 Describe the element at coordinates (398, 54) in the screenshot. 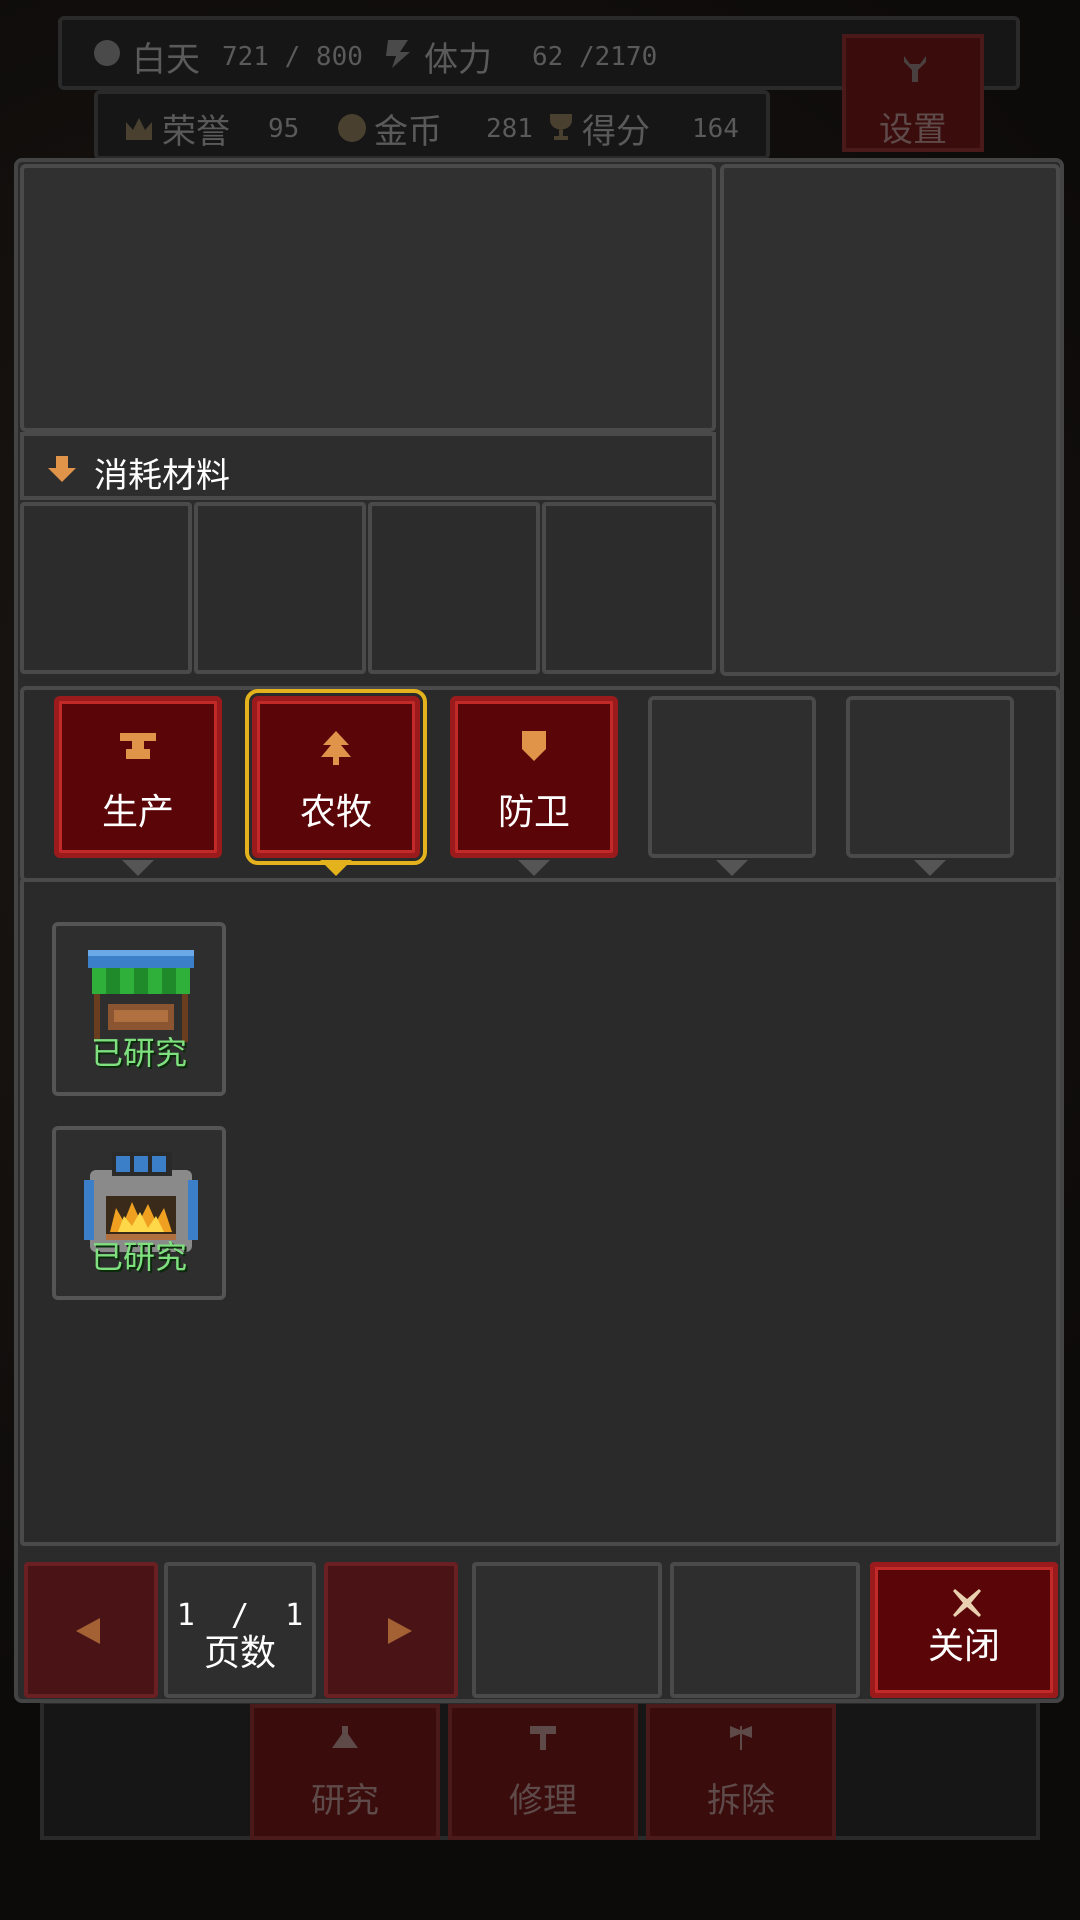

I see `stamina-icon` at that location.